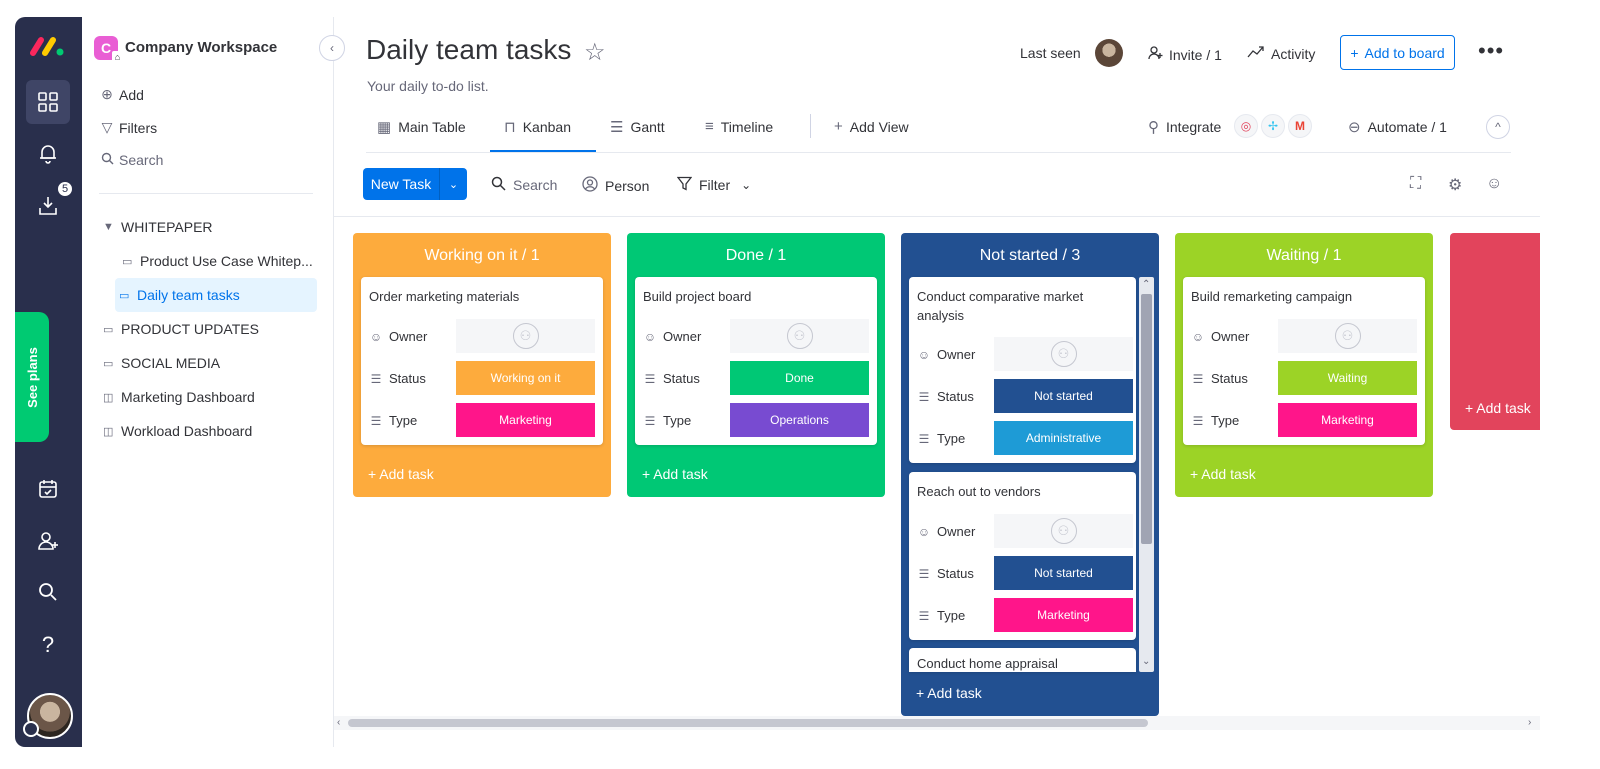  What do you see at coordinates (1022, 491) in the screenshot?
I see `card-title: Reach out to vendors` at bounding box center [1022, 491].